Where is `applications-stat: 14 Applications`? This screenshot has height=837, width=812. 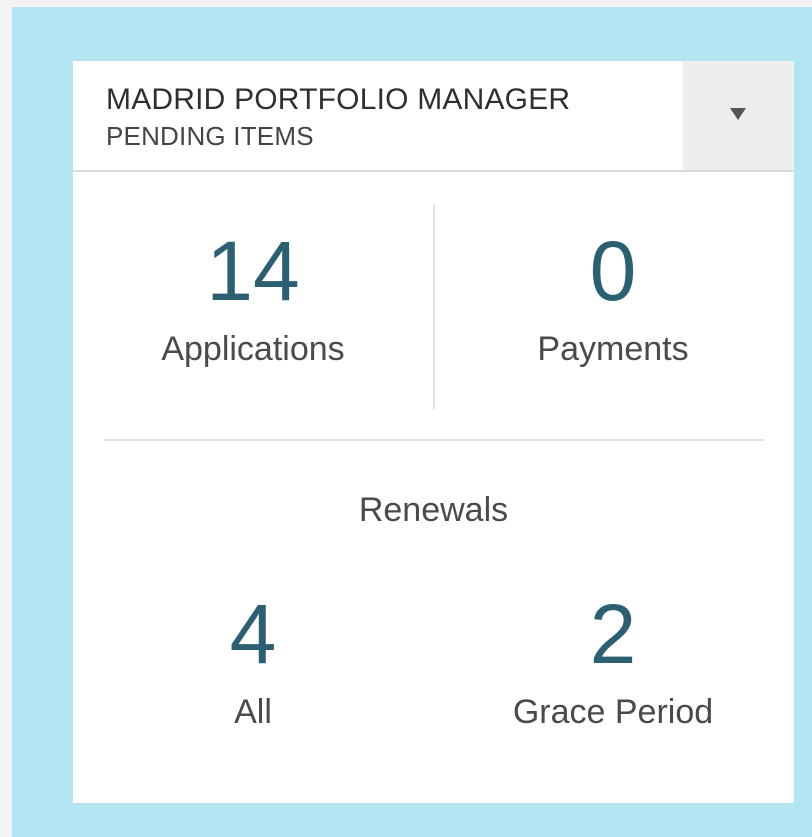
applications-stat: 14 Applications is located at coordinates (253, 296).